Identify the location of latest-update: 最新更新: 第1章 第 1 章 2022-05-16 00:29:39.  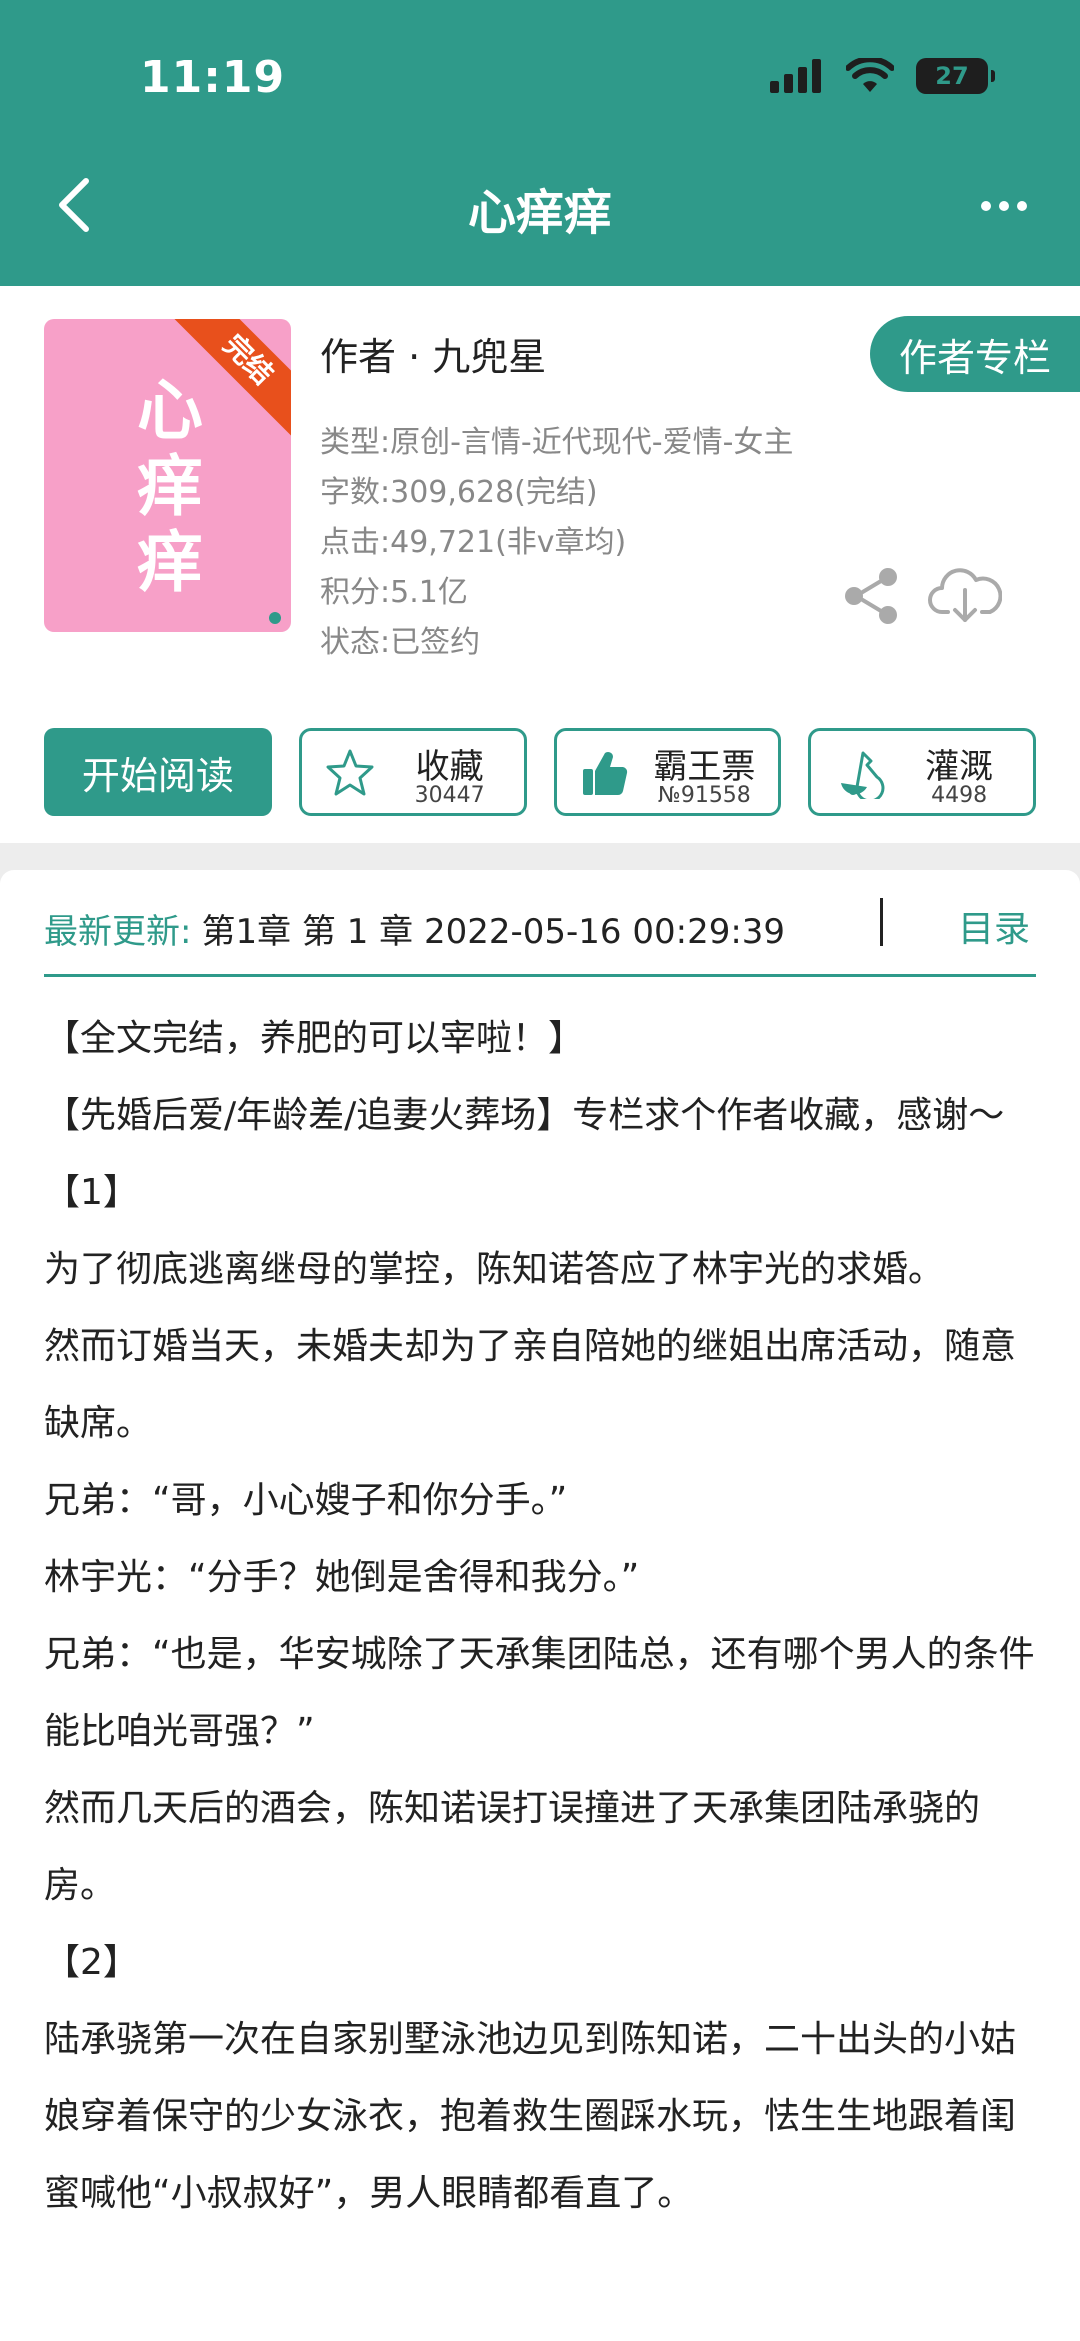
(540, 928).